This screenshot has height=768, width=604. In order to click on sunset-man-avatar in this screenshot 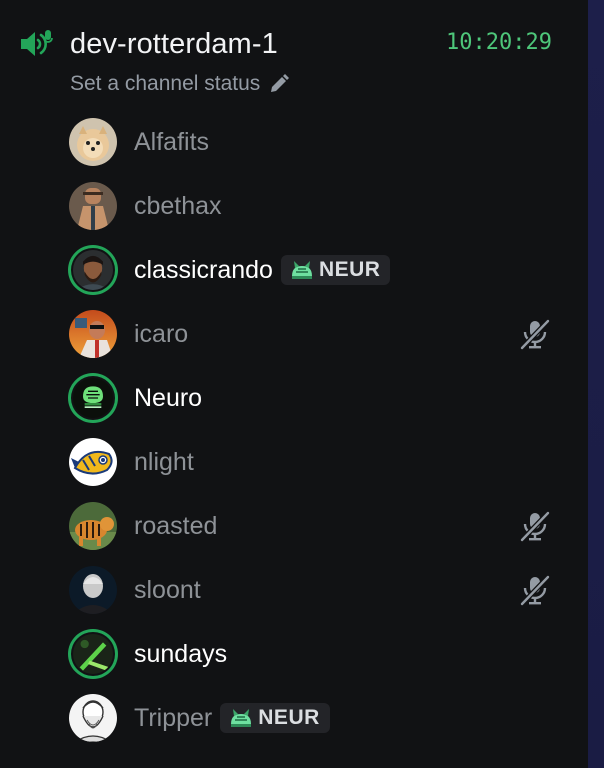, I will do `click(93, 334)`.